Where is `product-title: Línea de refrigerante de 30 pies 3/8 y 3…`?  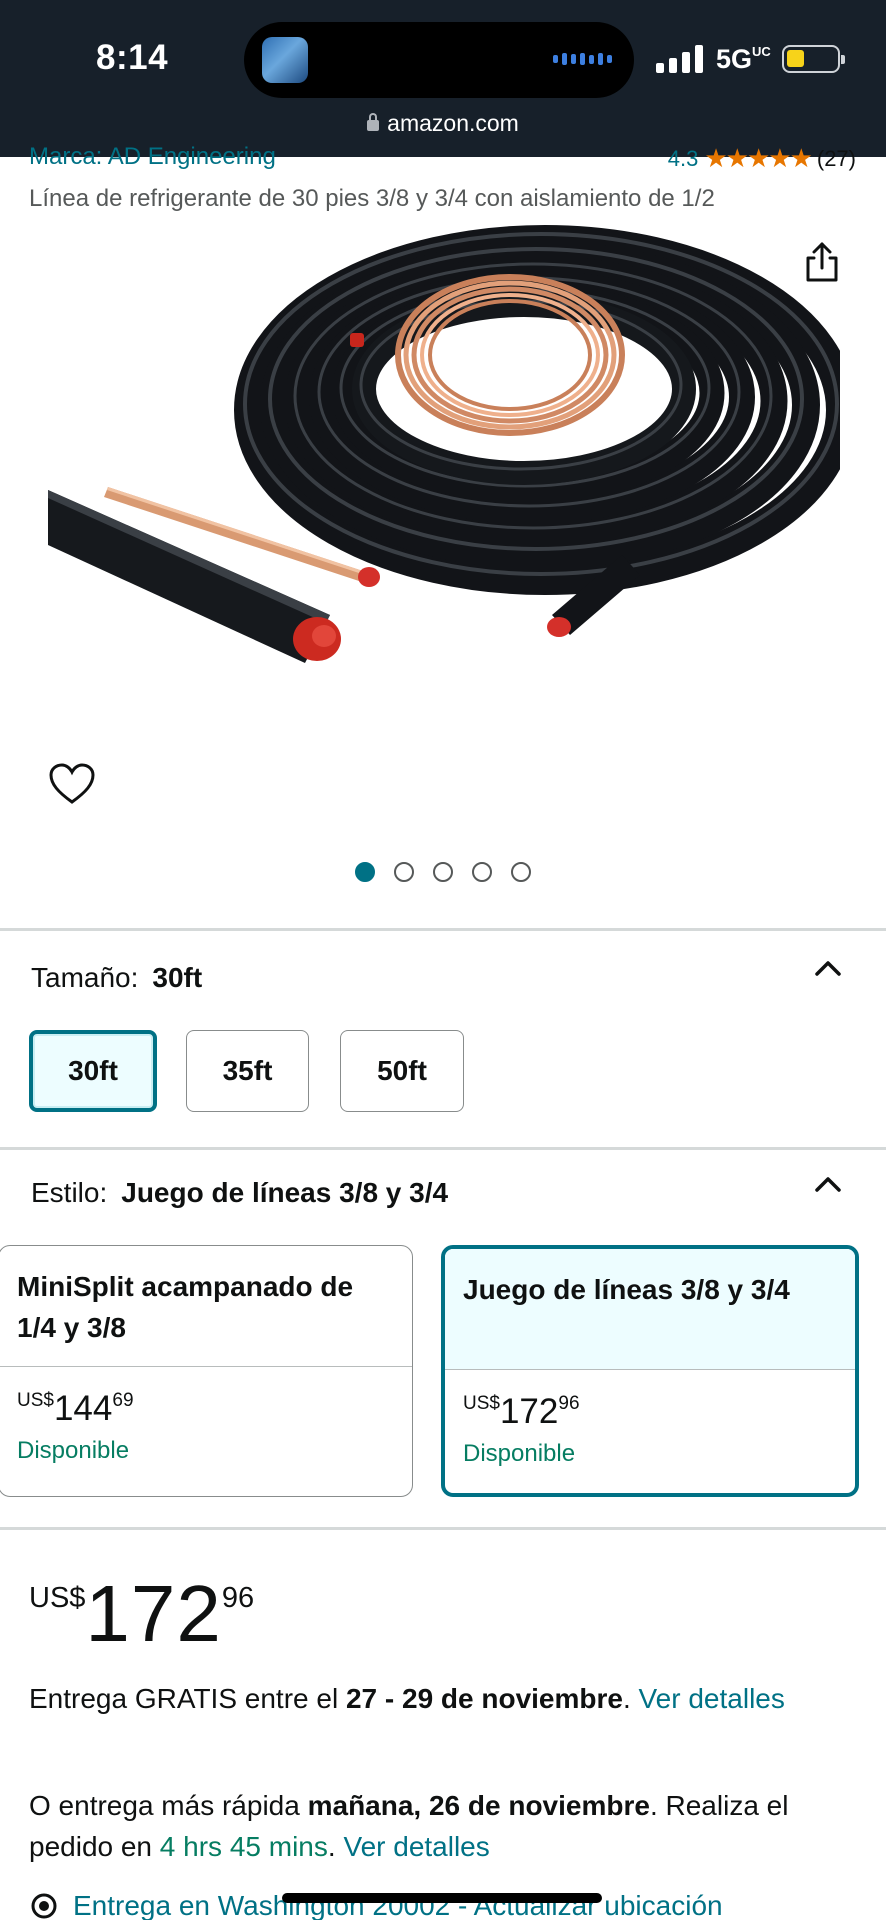 product-title: Línea de refrigerante de 30 pies 3/8 y 3… is located at coordinates (372, 198).